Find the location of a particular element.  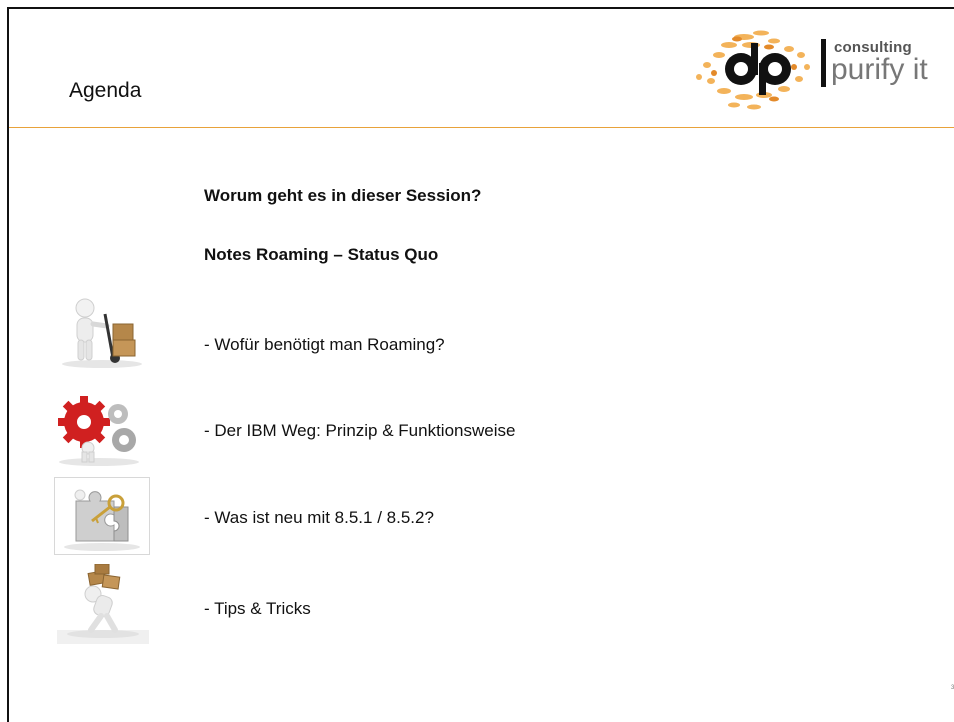

heading-status-quo: Notes Roaming – Status Quo is located at coordinates (321, 254).